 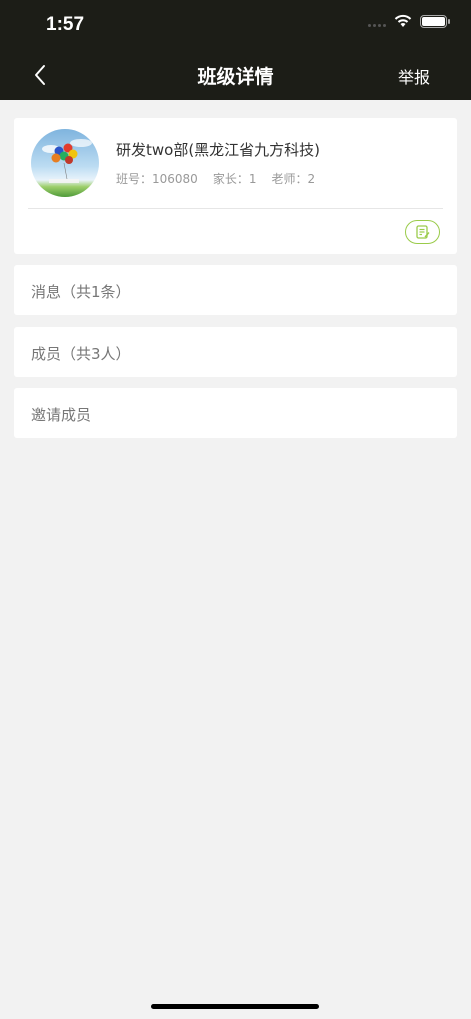 What do you see at coordinates (235, 1006) in the screenshot?
I see `home-indicator` at bounding box center [235, 1006].